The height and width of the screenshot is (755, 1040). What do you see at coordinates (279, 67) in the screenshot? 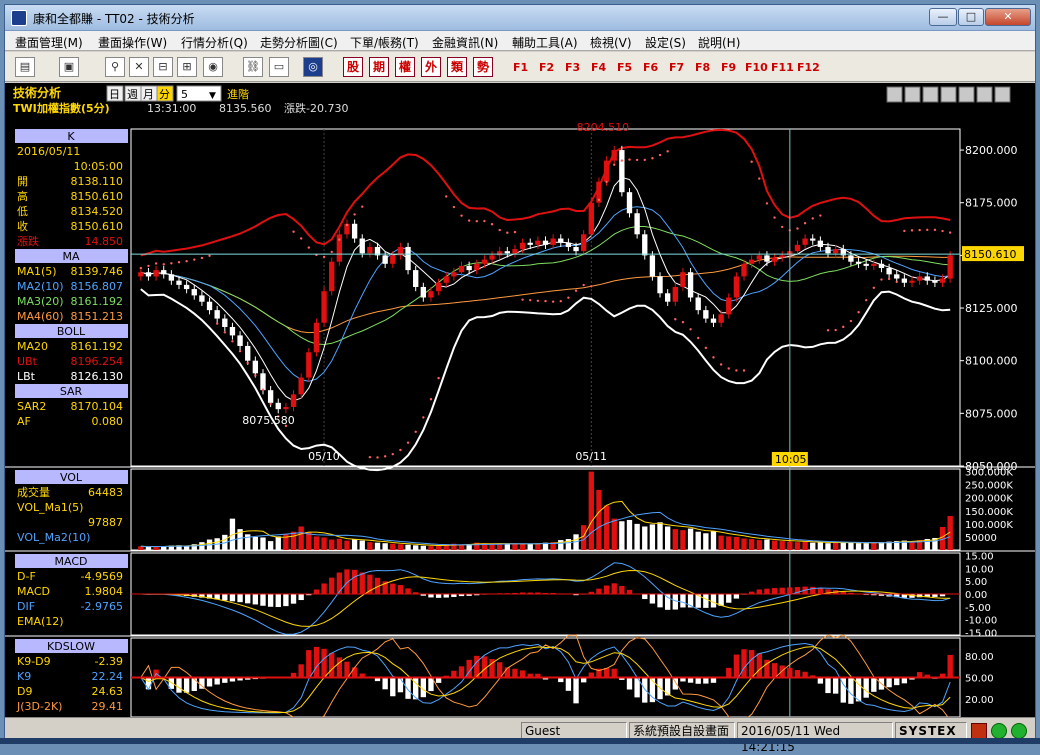
I see `monitor-icon: ▭` at bounding box center [279, 67].